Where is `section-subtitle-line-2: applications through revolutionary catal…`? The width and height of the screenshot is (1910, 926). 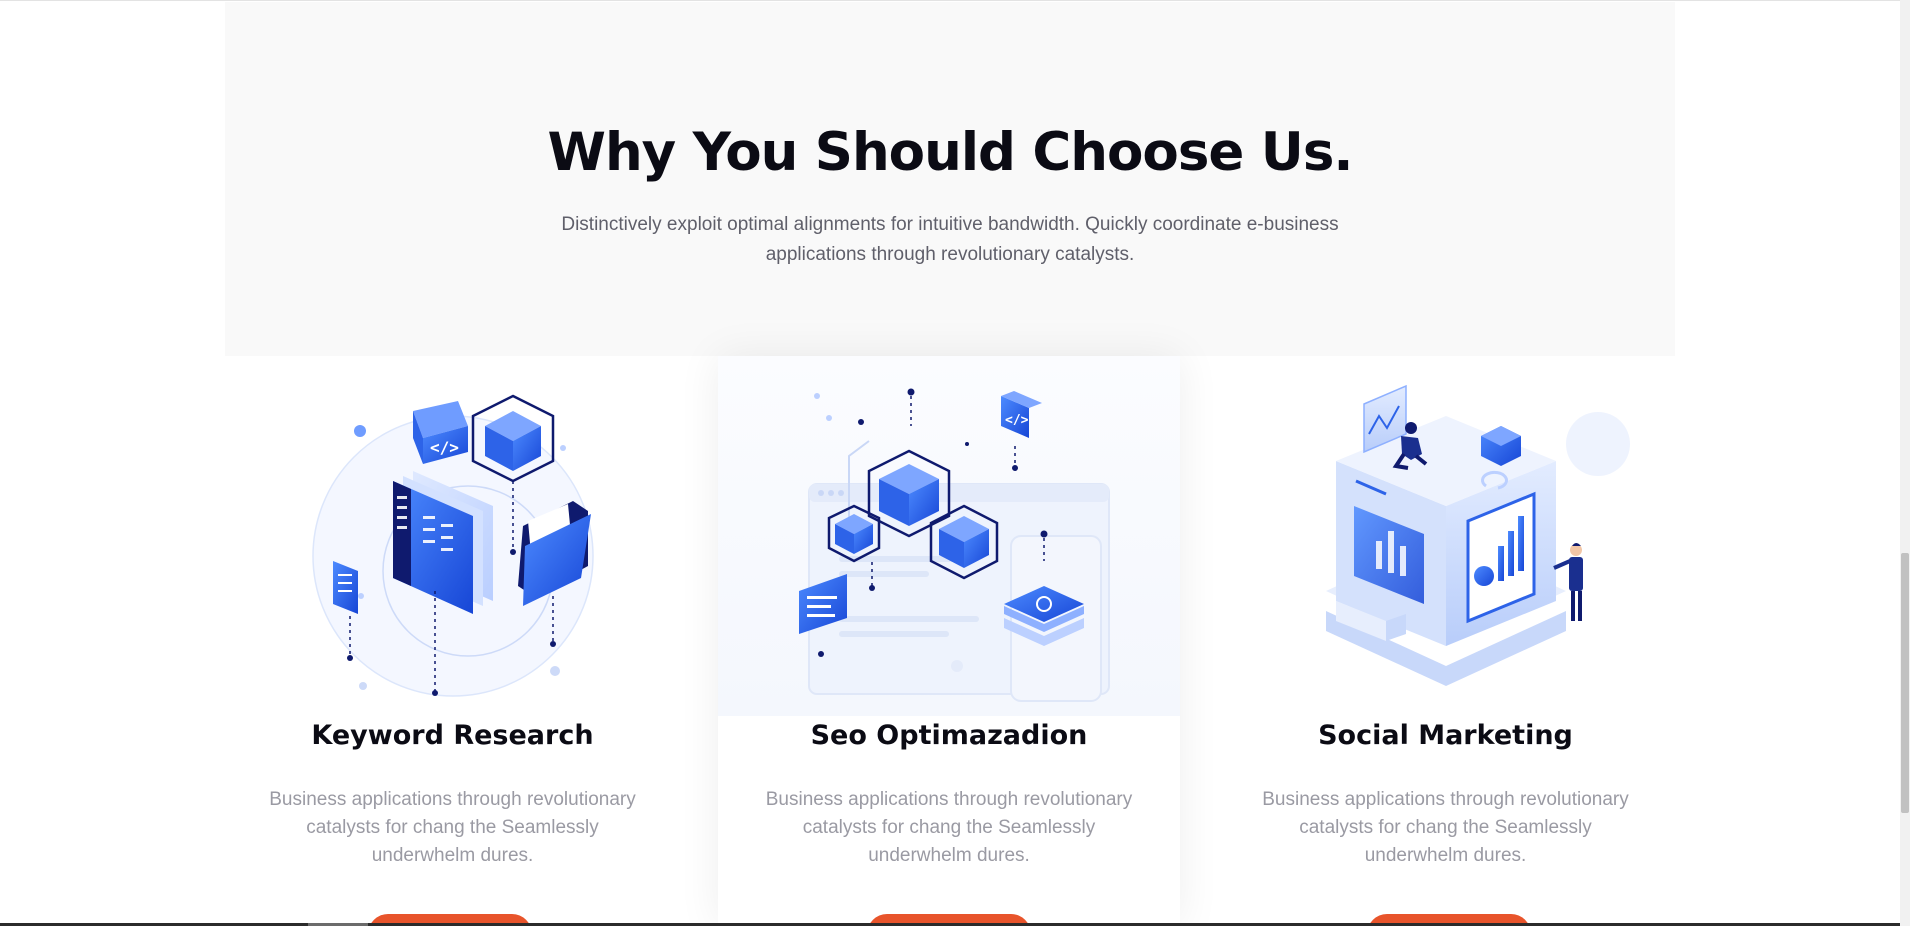 section-subtitle-line-2: applications through revolutionary catal… is located at coordinates (950, 254).